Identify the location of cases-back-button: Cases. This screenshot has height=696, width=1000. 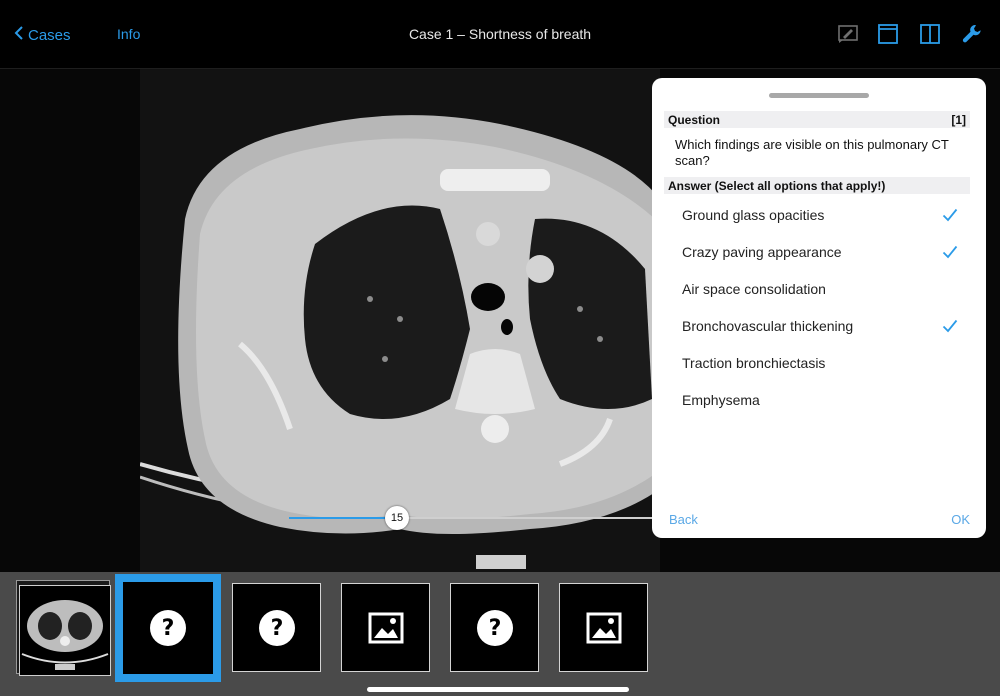
(42, 35).